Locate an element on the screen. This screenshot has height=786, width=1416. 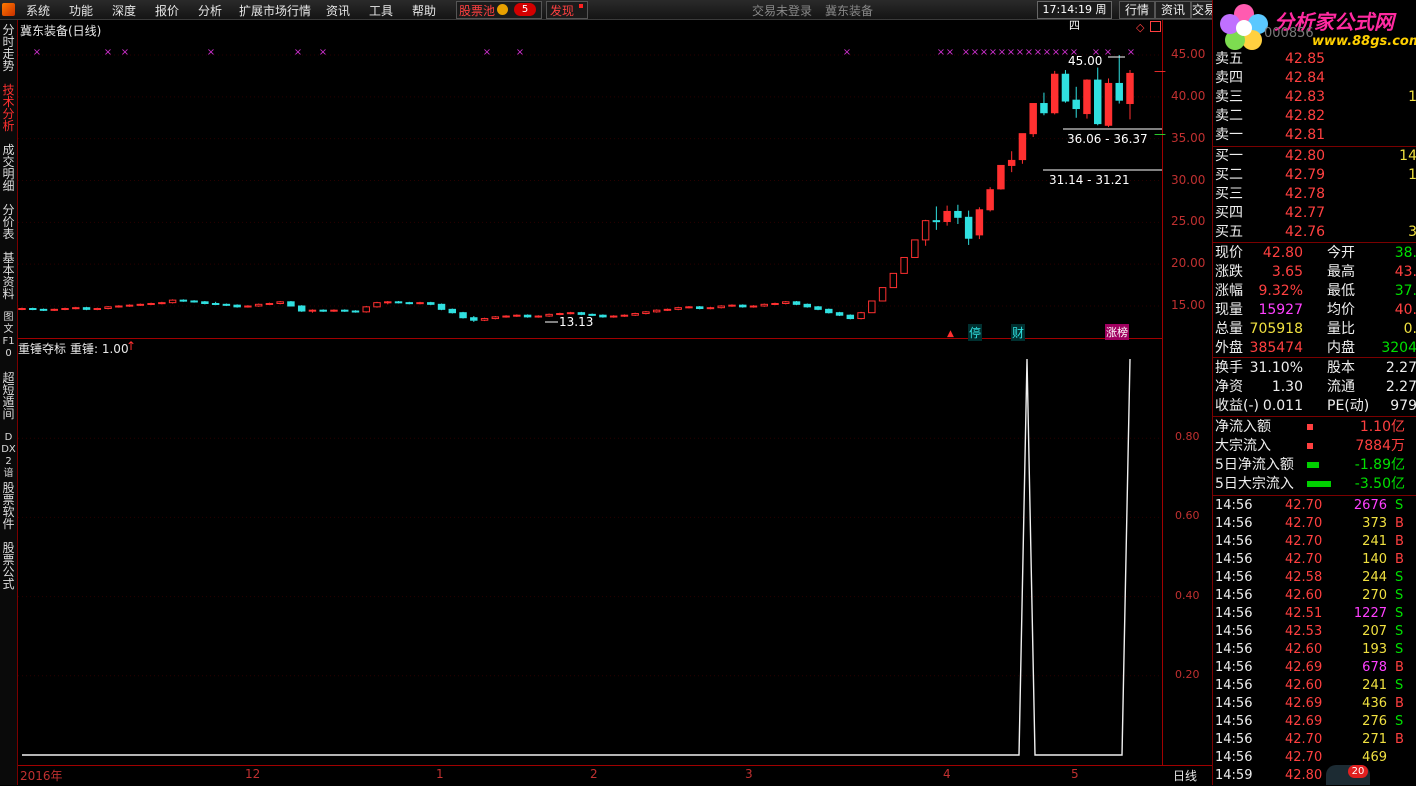
date-label-apr: 4 is located at coordinates (947, 774).